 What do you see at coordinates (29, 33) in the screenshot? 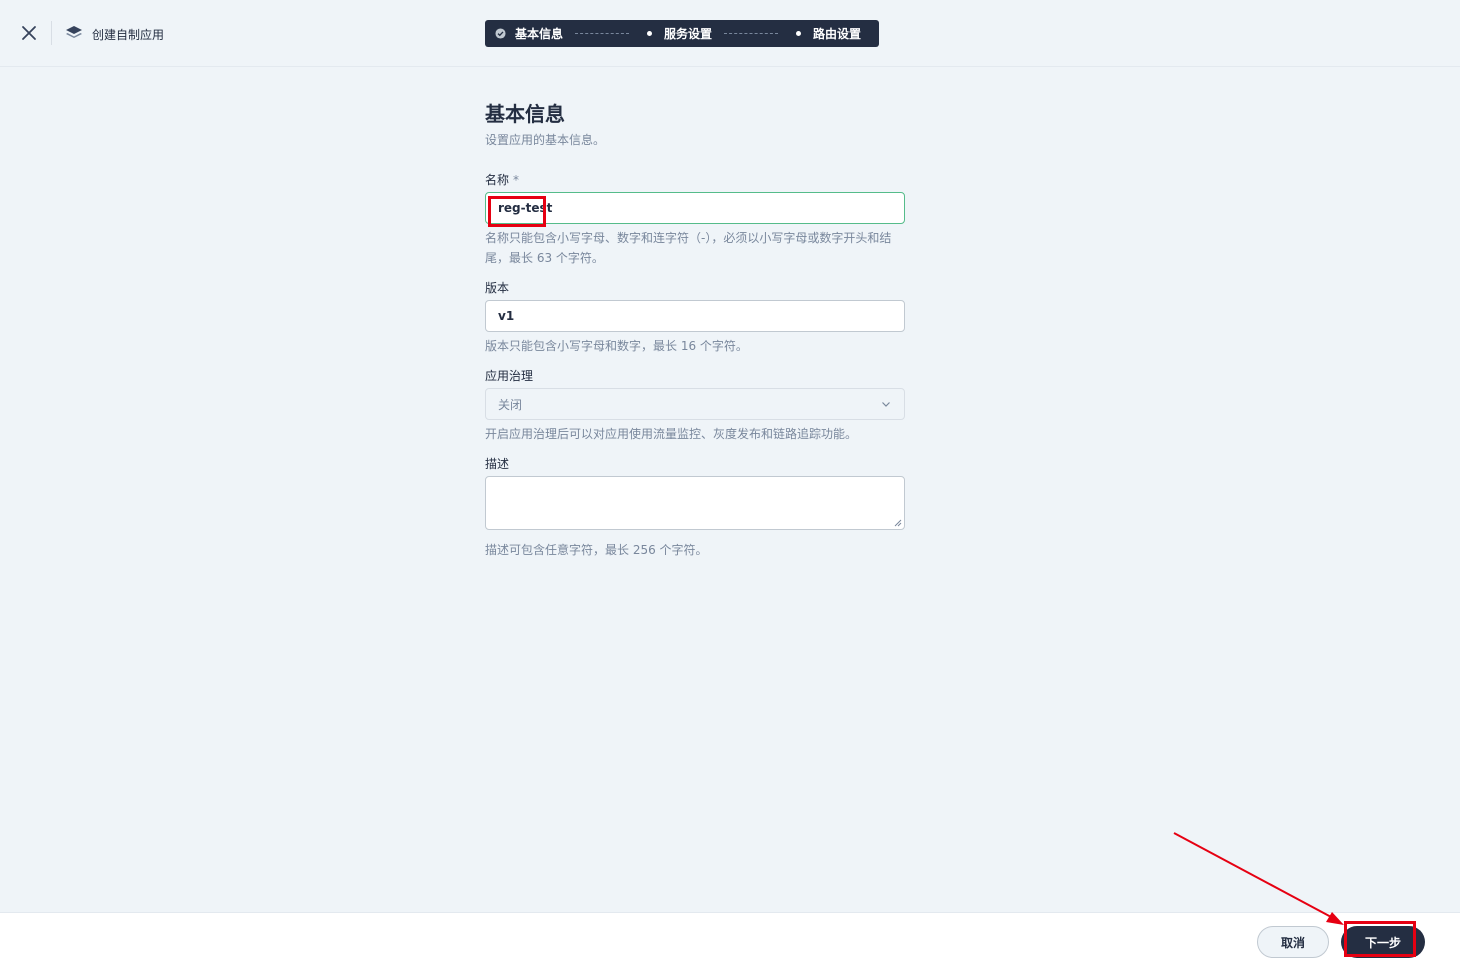
I see `close-icon` at bounding box center [29, 33].